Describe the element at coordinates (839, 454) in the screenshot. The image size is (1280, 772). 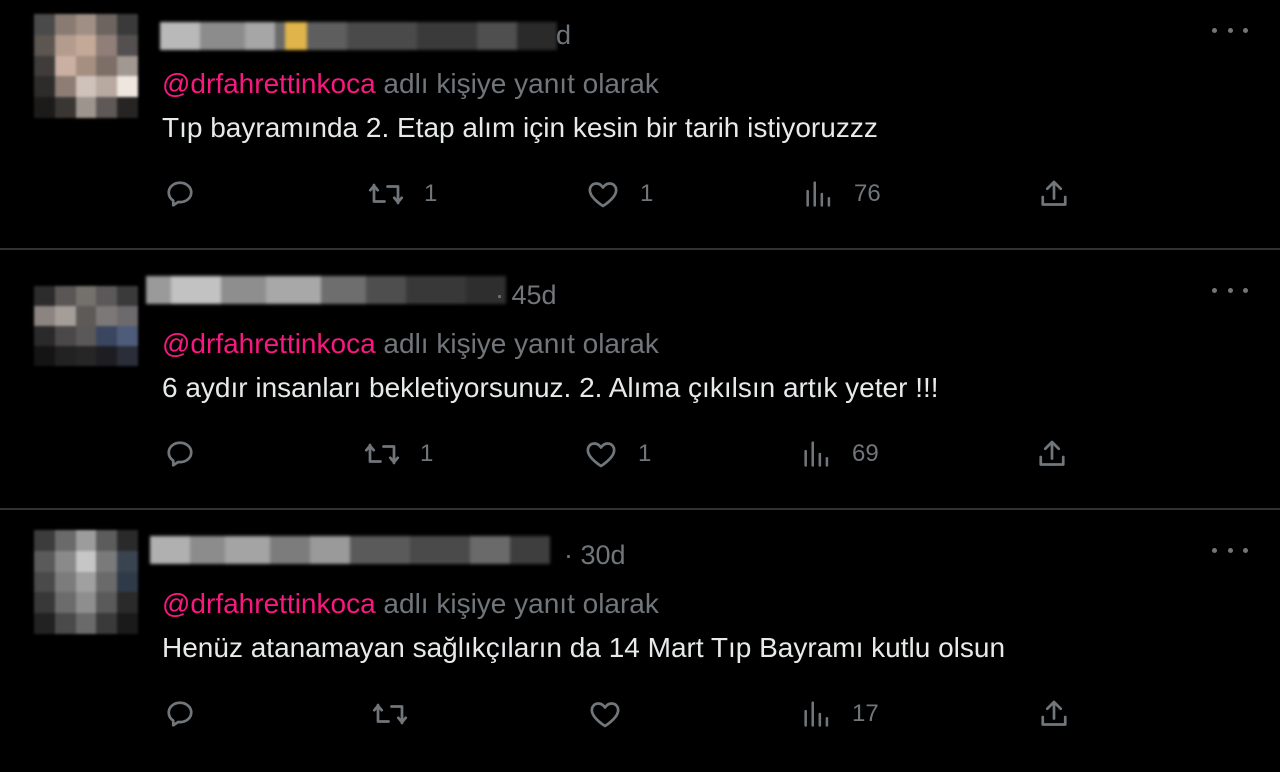
I see `views-button: 69` at that location.